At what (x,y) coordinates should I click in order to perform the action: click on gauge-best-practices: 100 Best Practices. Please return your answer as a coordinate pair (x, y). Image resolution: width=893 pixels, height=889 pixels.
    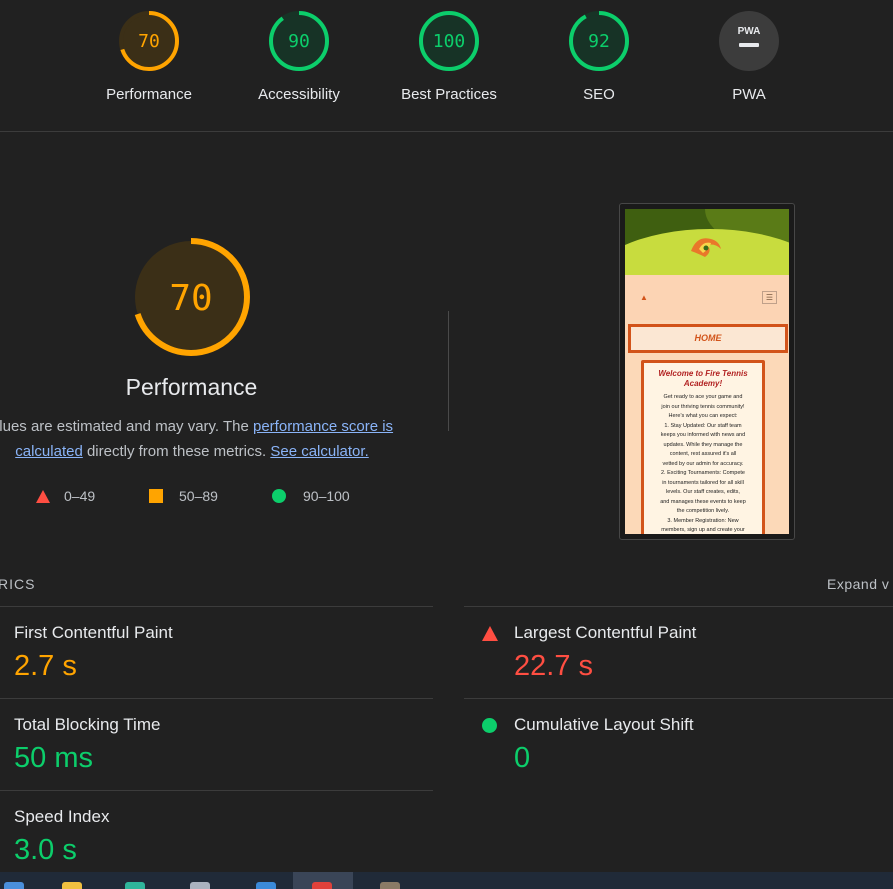
    Looking at the image, I should click on (449, 56).